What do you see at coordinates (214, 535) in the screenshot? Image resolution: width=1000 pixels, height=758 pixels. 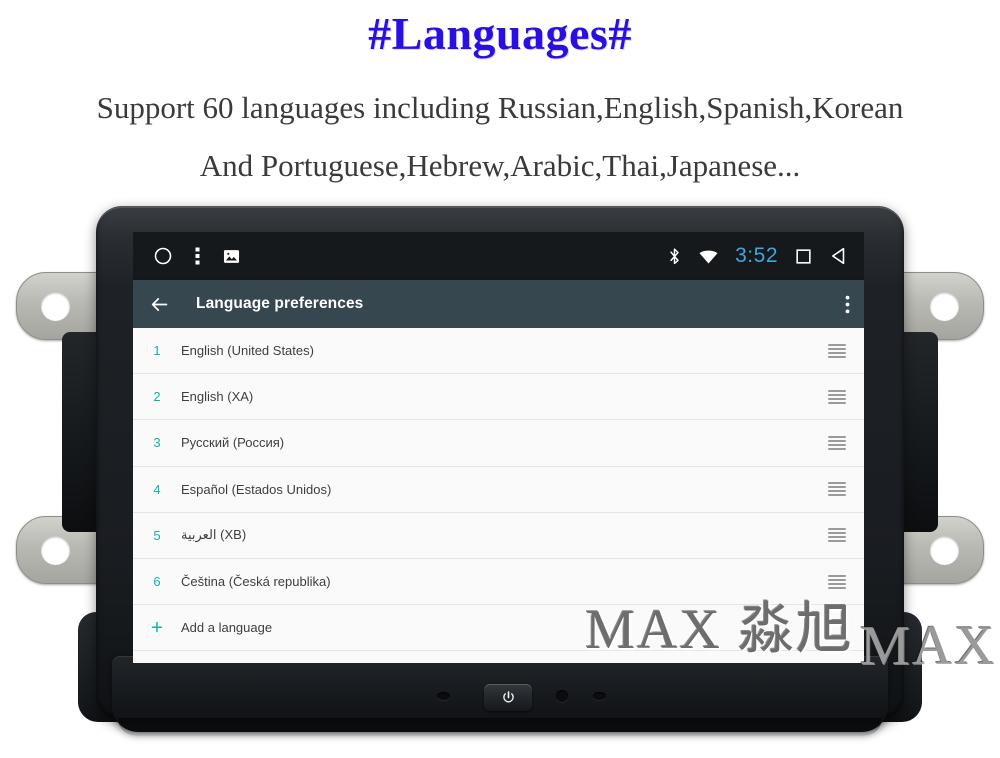 I see `language-label: العربية (XB)` at bounding box center [214, 535].